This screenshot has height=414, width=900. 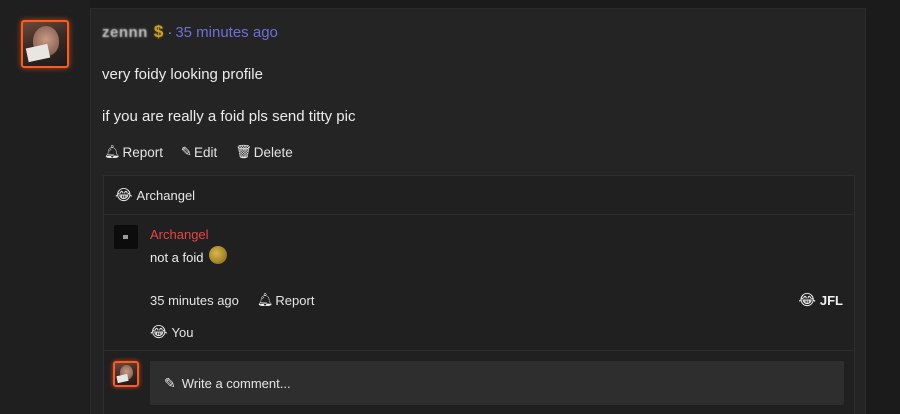 What do you see at coordinates (158, 31) in the screenshot?
I see `money-bag-icon: $` at bounding box center [158, 31].